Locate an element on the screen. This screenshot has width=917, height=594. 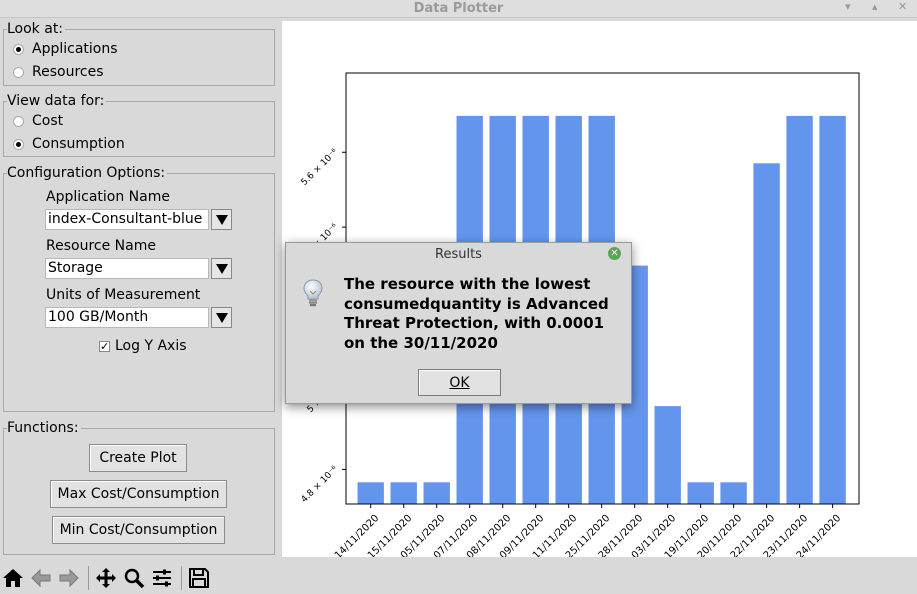
radio-cost-indicator is located at coordinates (18, 121).